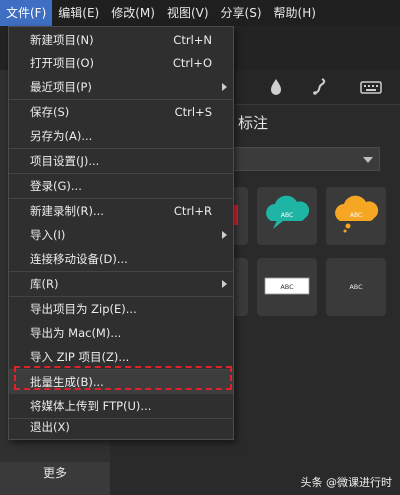 This screenshot has height=495, width=400. Describe the element at coordinates (121, 427) in the screenshot. I see `menu-item-exit: 退出(X)` at that location.